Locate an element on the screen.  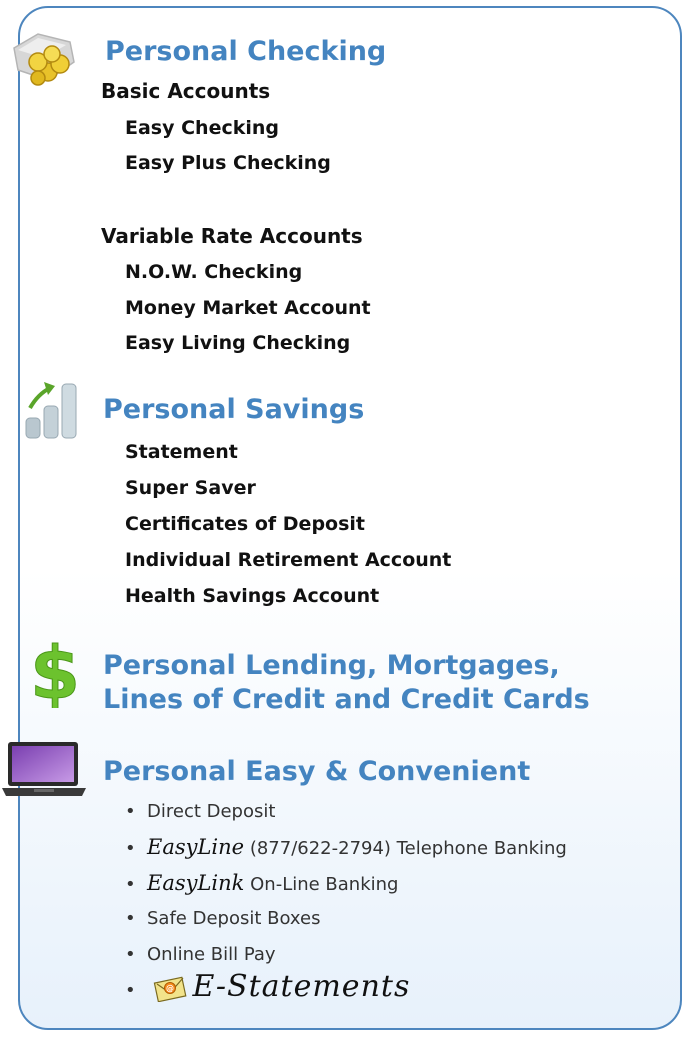
personal-lending-title-line1: Personal Lending, Mortgages, is located at coordinates (331, 665).